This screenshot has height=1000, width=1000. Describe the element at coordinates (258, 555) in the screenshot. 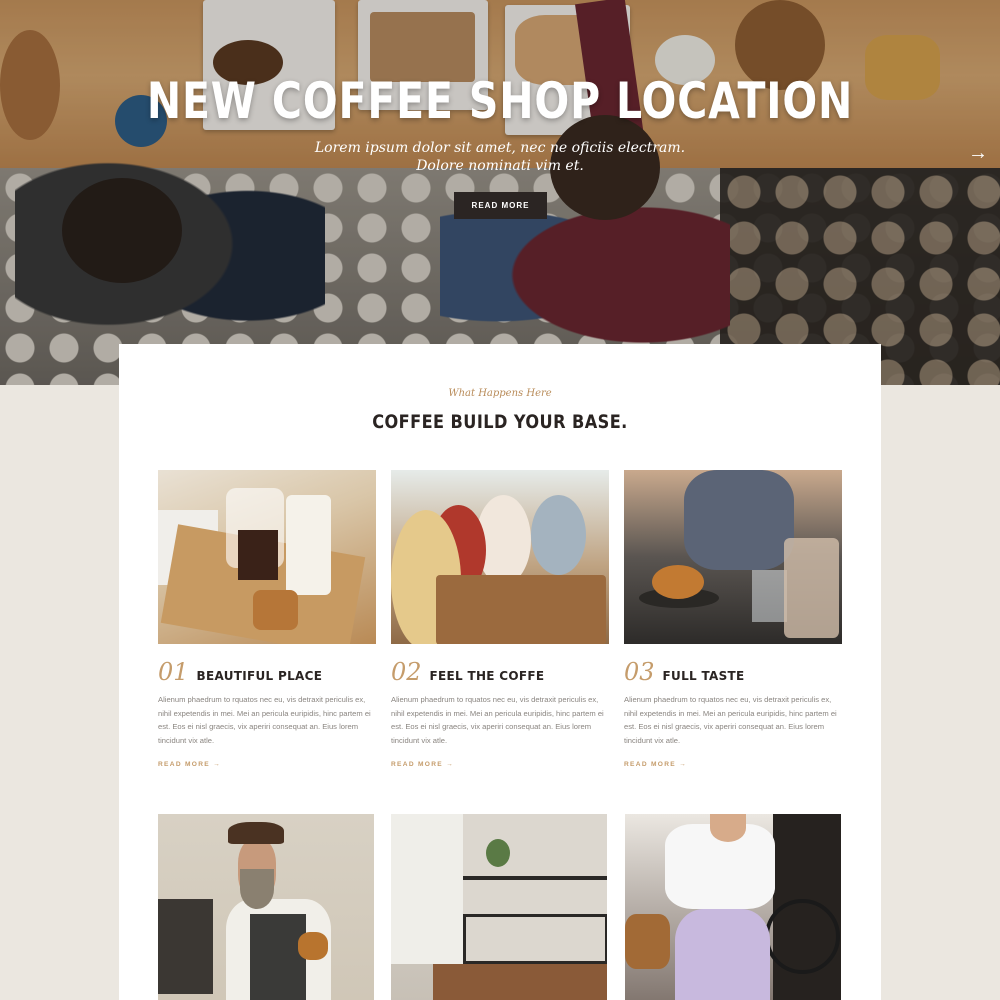

I see `cocoa-glass` at that location.